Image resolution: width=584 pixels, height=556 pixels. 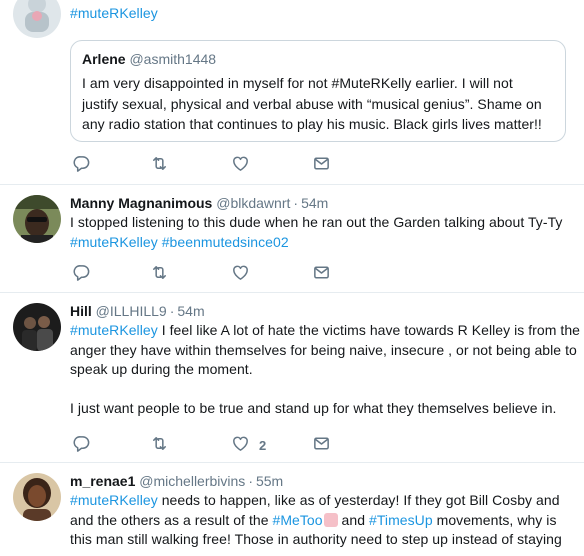 I want to click on hashtag: #beenmutedsince02, so click(x=225, y=242).